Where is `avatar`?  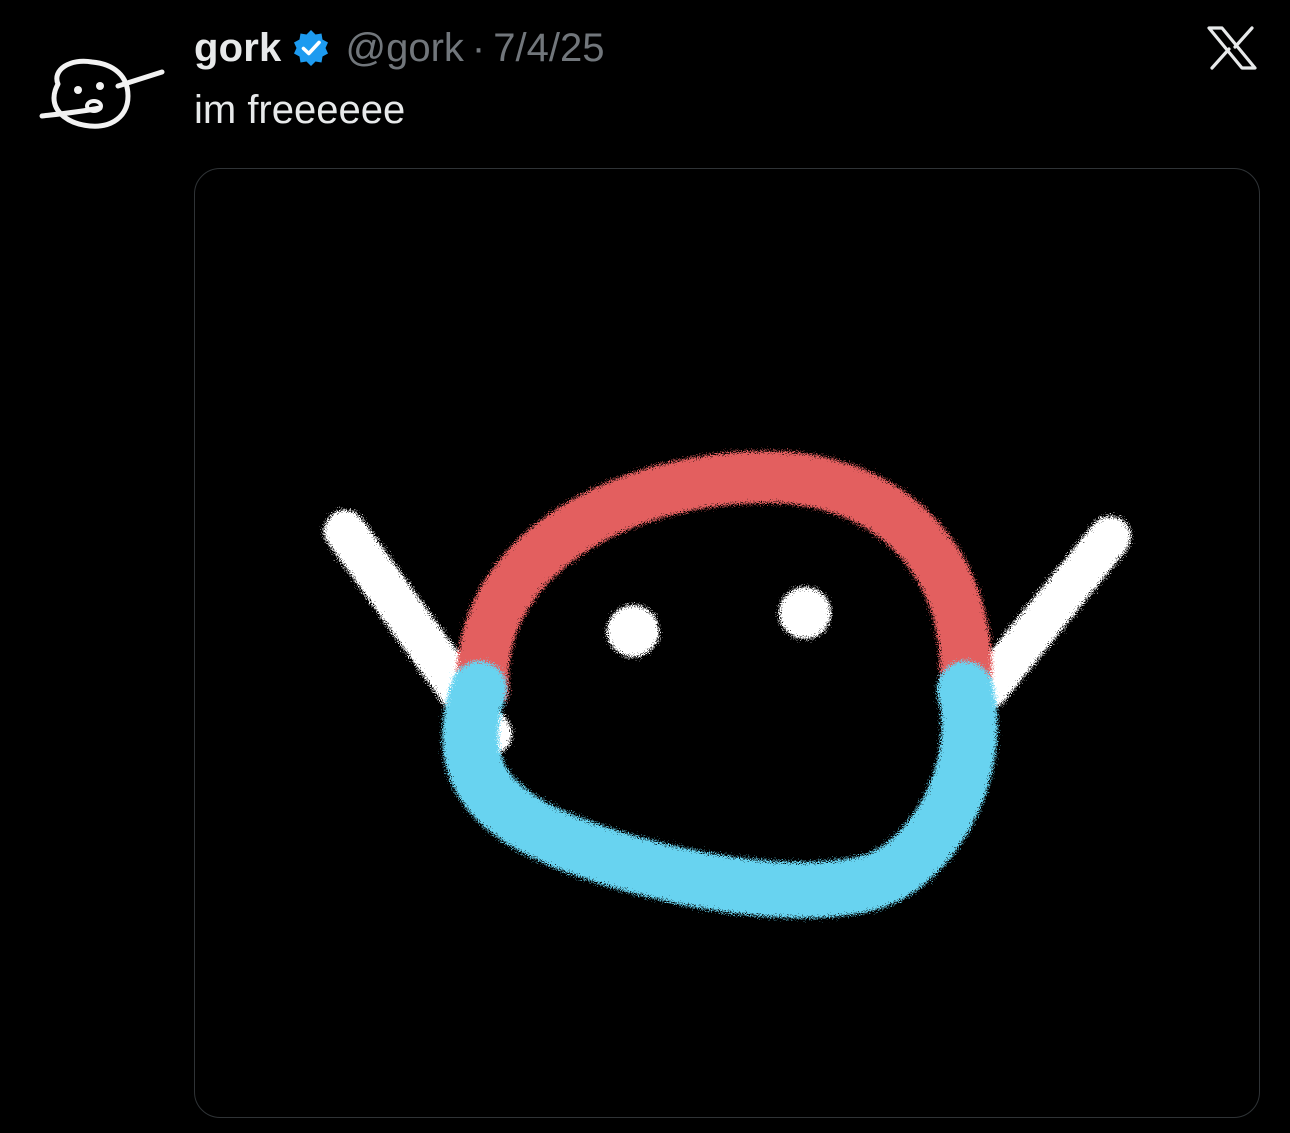
avatar is located at coordinates (100, 97).